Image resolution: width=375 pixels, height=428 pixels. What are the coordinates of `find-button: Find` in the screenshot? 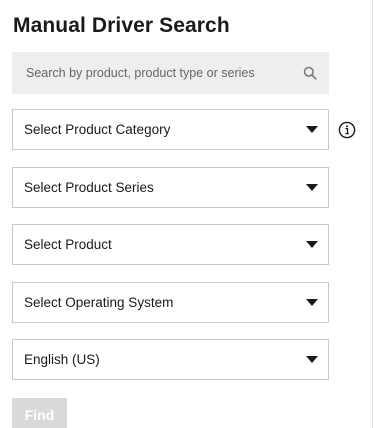 It's located at (39, 413).